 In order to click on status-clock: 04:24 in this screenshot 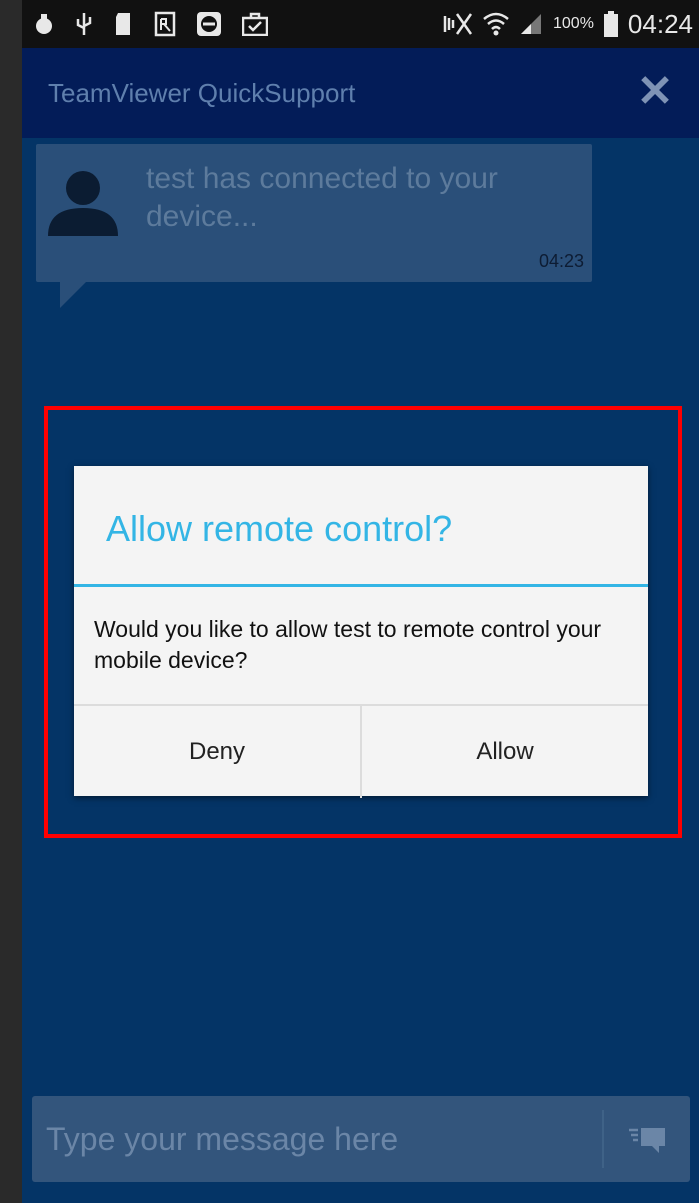, I will do `click(660, 23)`.